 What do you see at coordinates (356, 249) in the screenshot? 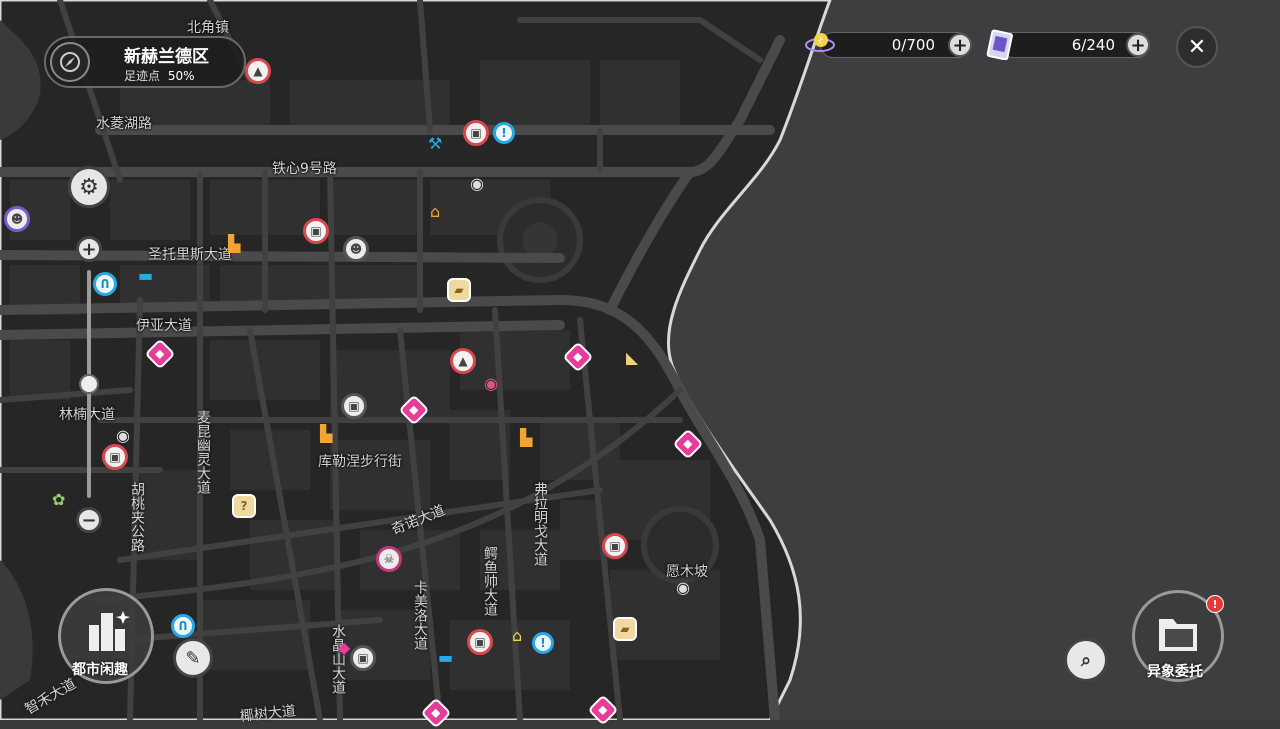
I see `character-marker-icon: ☻` at bounding box center [356, 249].